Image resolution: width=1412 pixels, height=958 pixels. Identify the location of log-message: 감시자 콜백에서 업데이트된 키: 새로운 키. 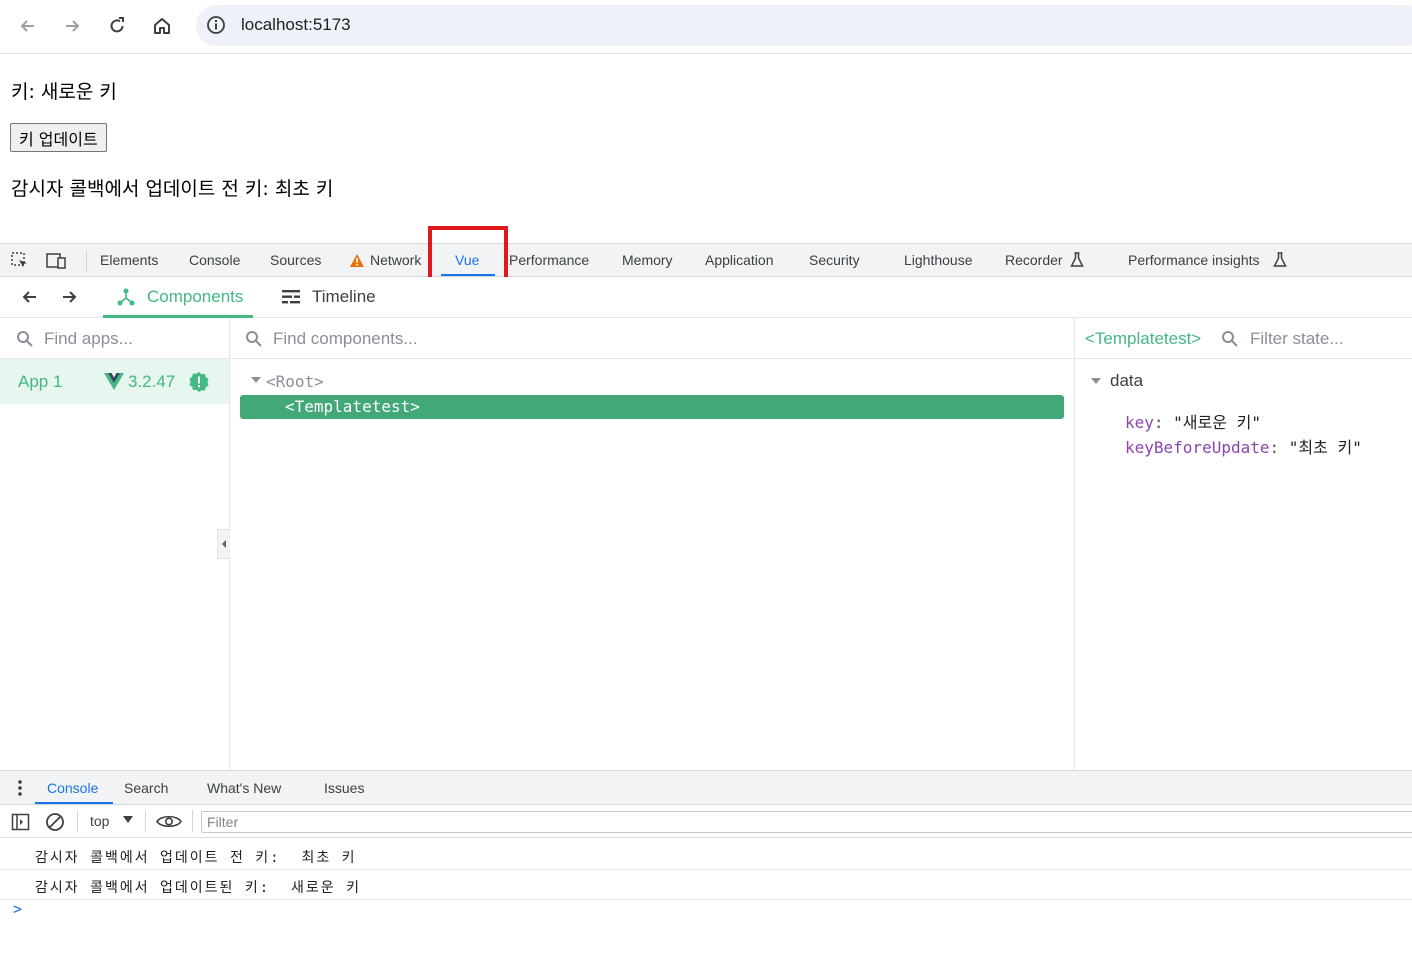
(198, 888).